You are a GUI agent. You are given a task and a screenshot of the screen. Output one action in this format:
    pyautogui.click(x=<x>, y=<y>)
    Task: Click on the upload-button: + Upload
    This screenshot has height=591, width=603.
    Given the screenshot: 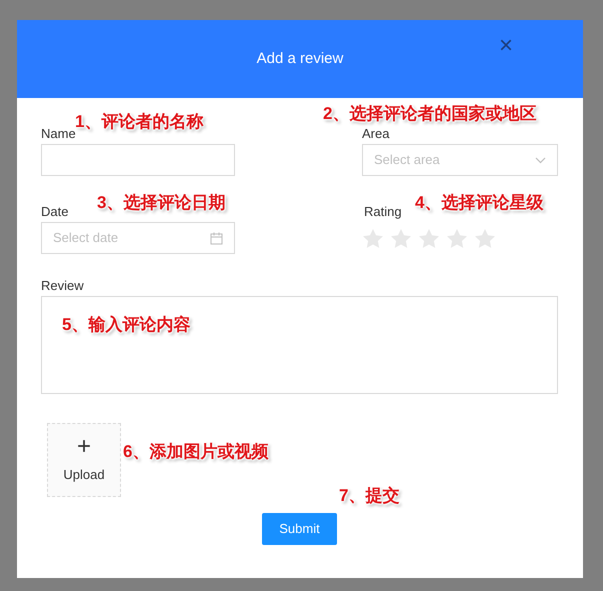 What is the action you would take?
    pyautogui.click(x=84, y=460)
    